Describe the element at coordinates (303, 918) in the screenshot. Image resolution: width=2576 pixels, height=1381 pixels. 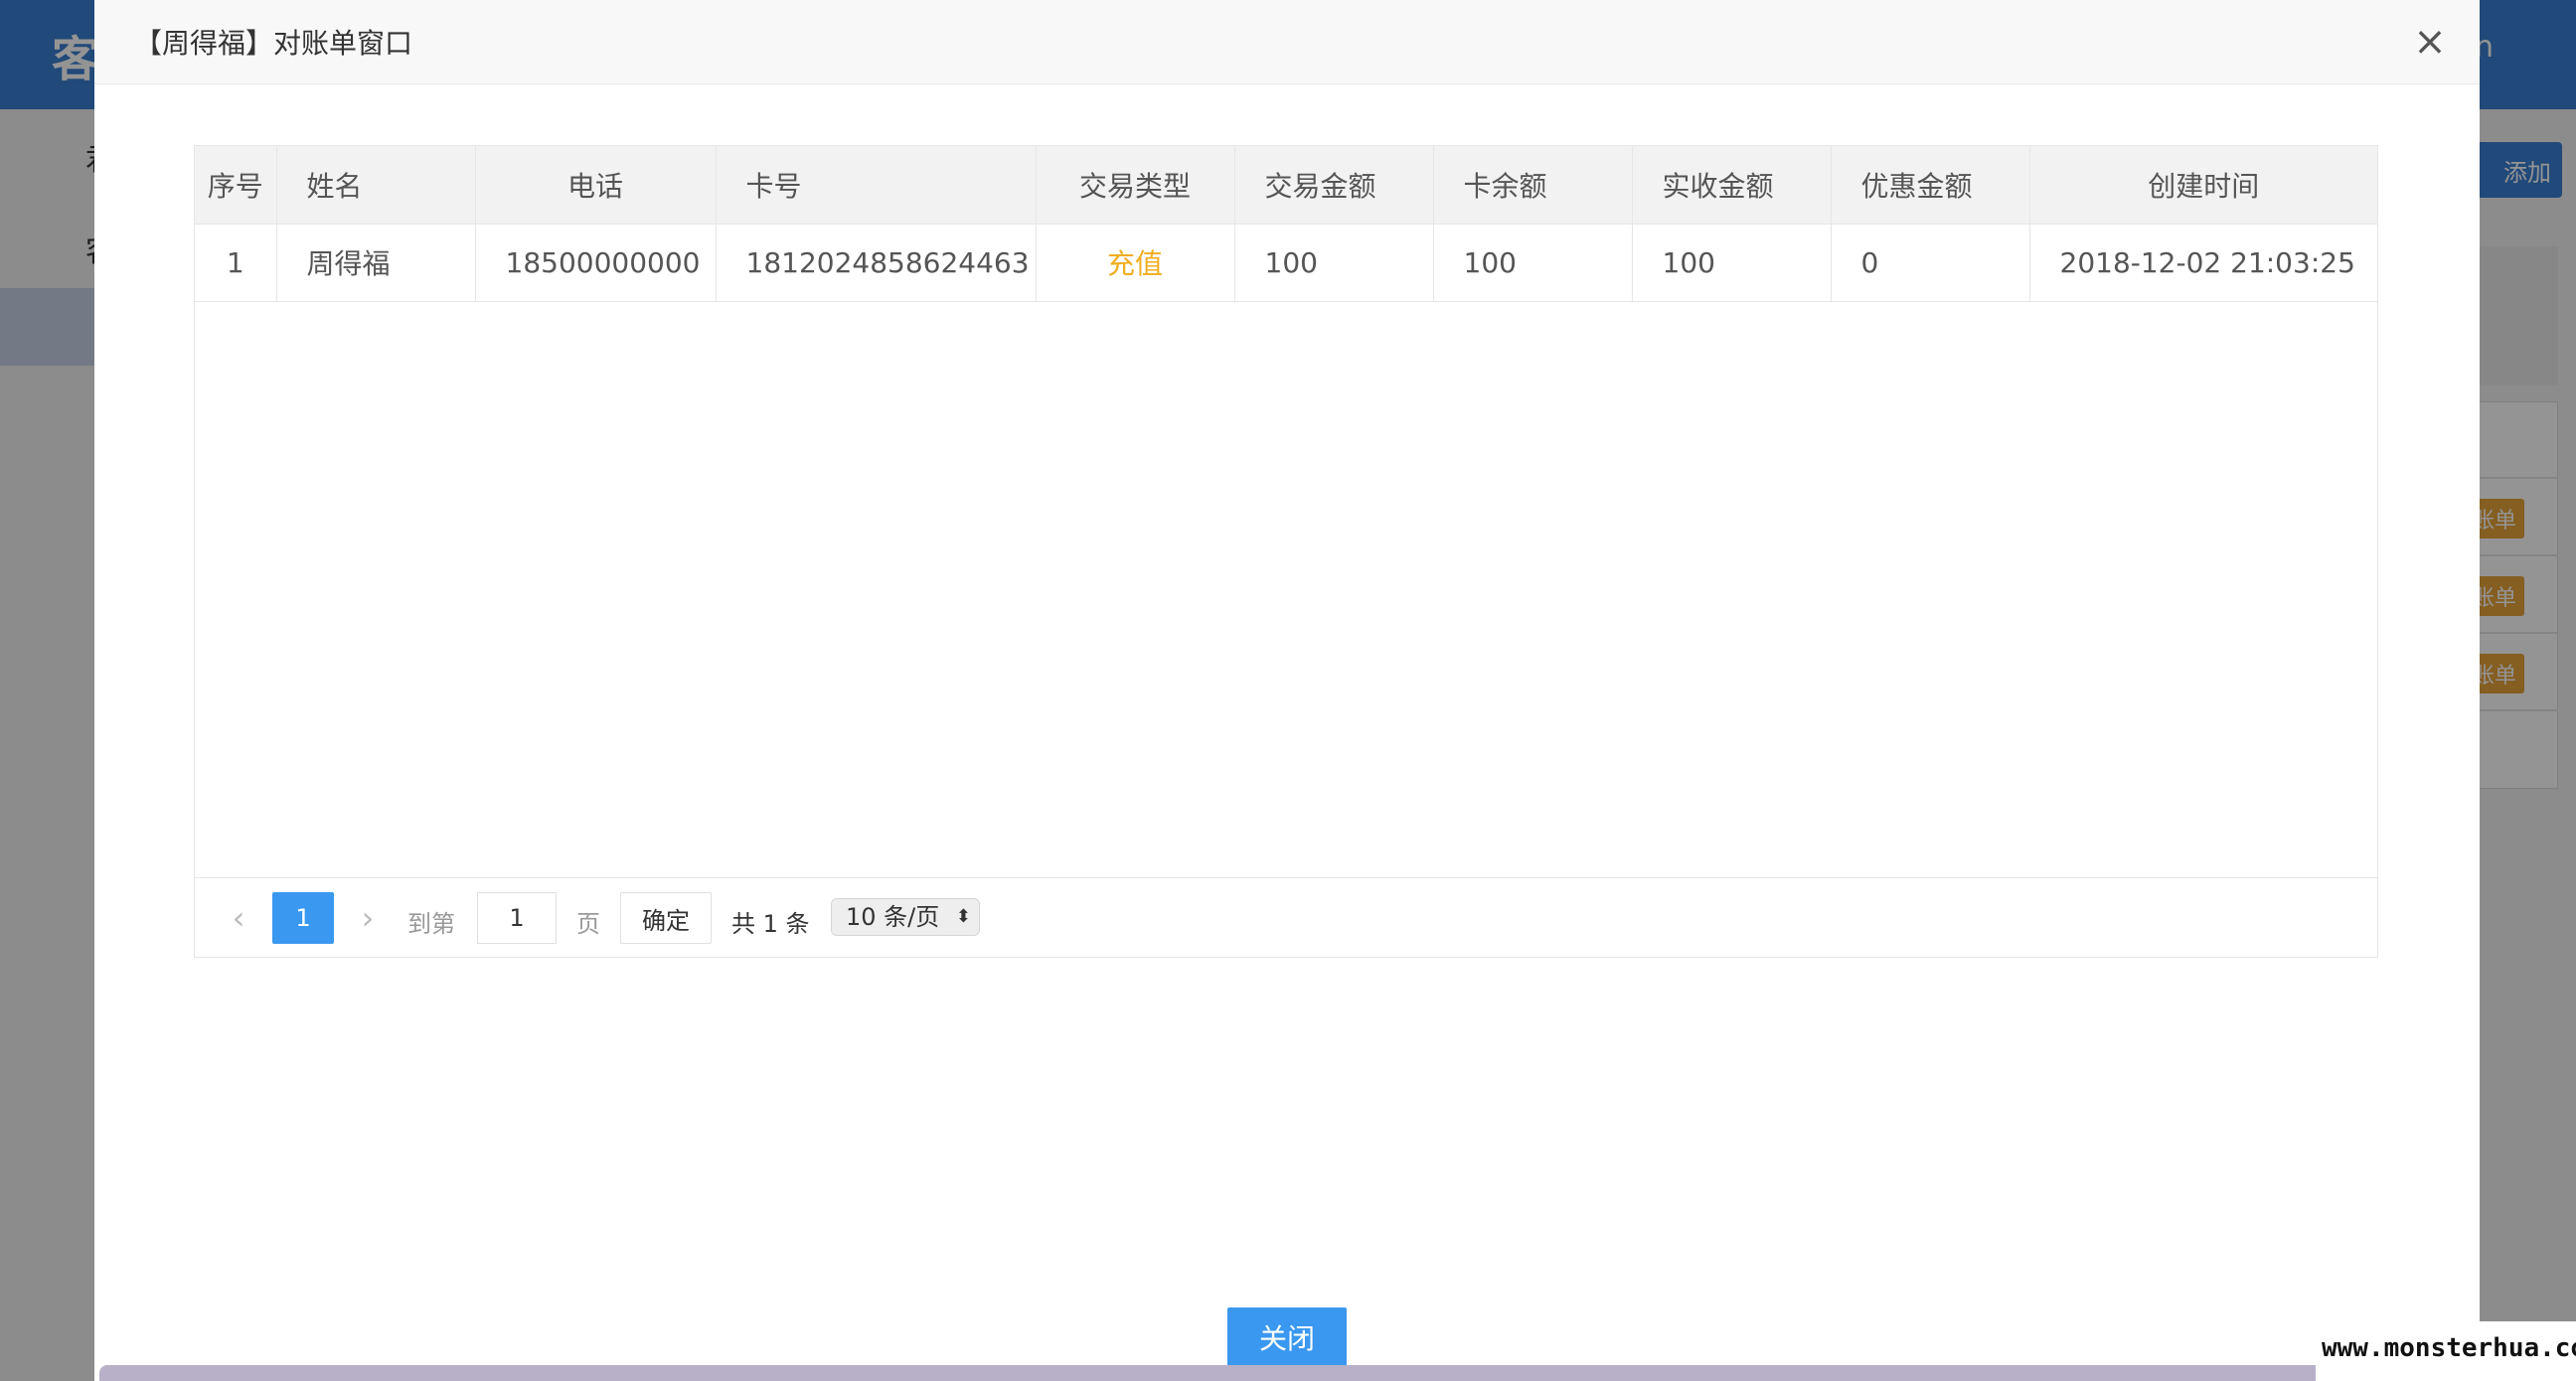
I see `page-1-button: 1` at that location.